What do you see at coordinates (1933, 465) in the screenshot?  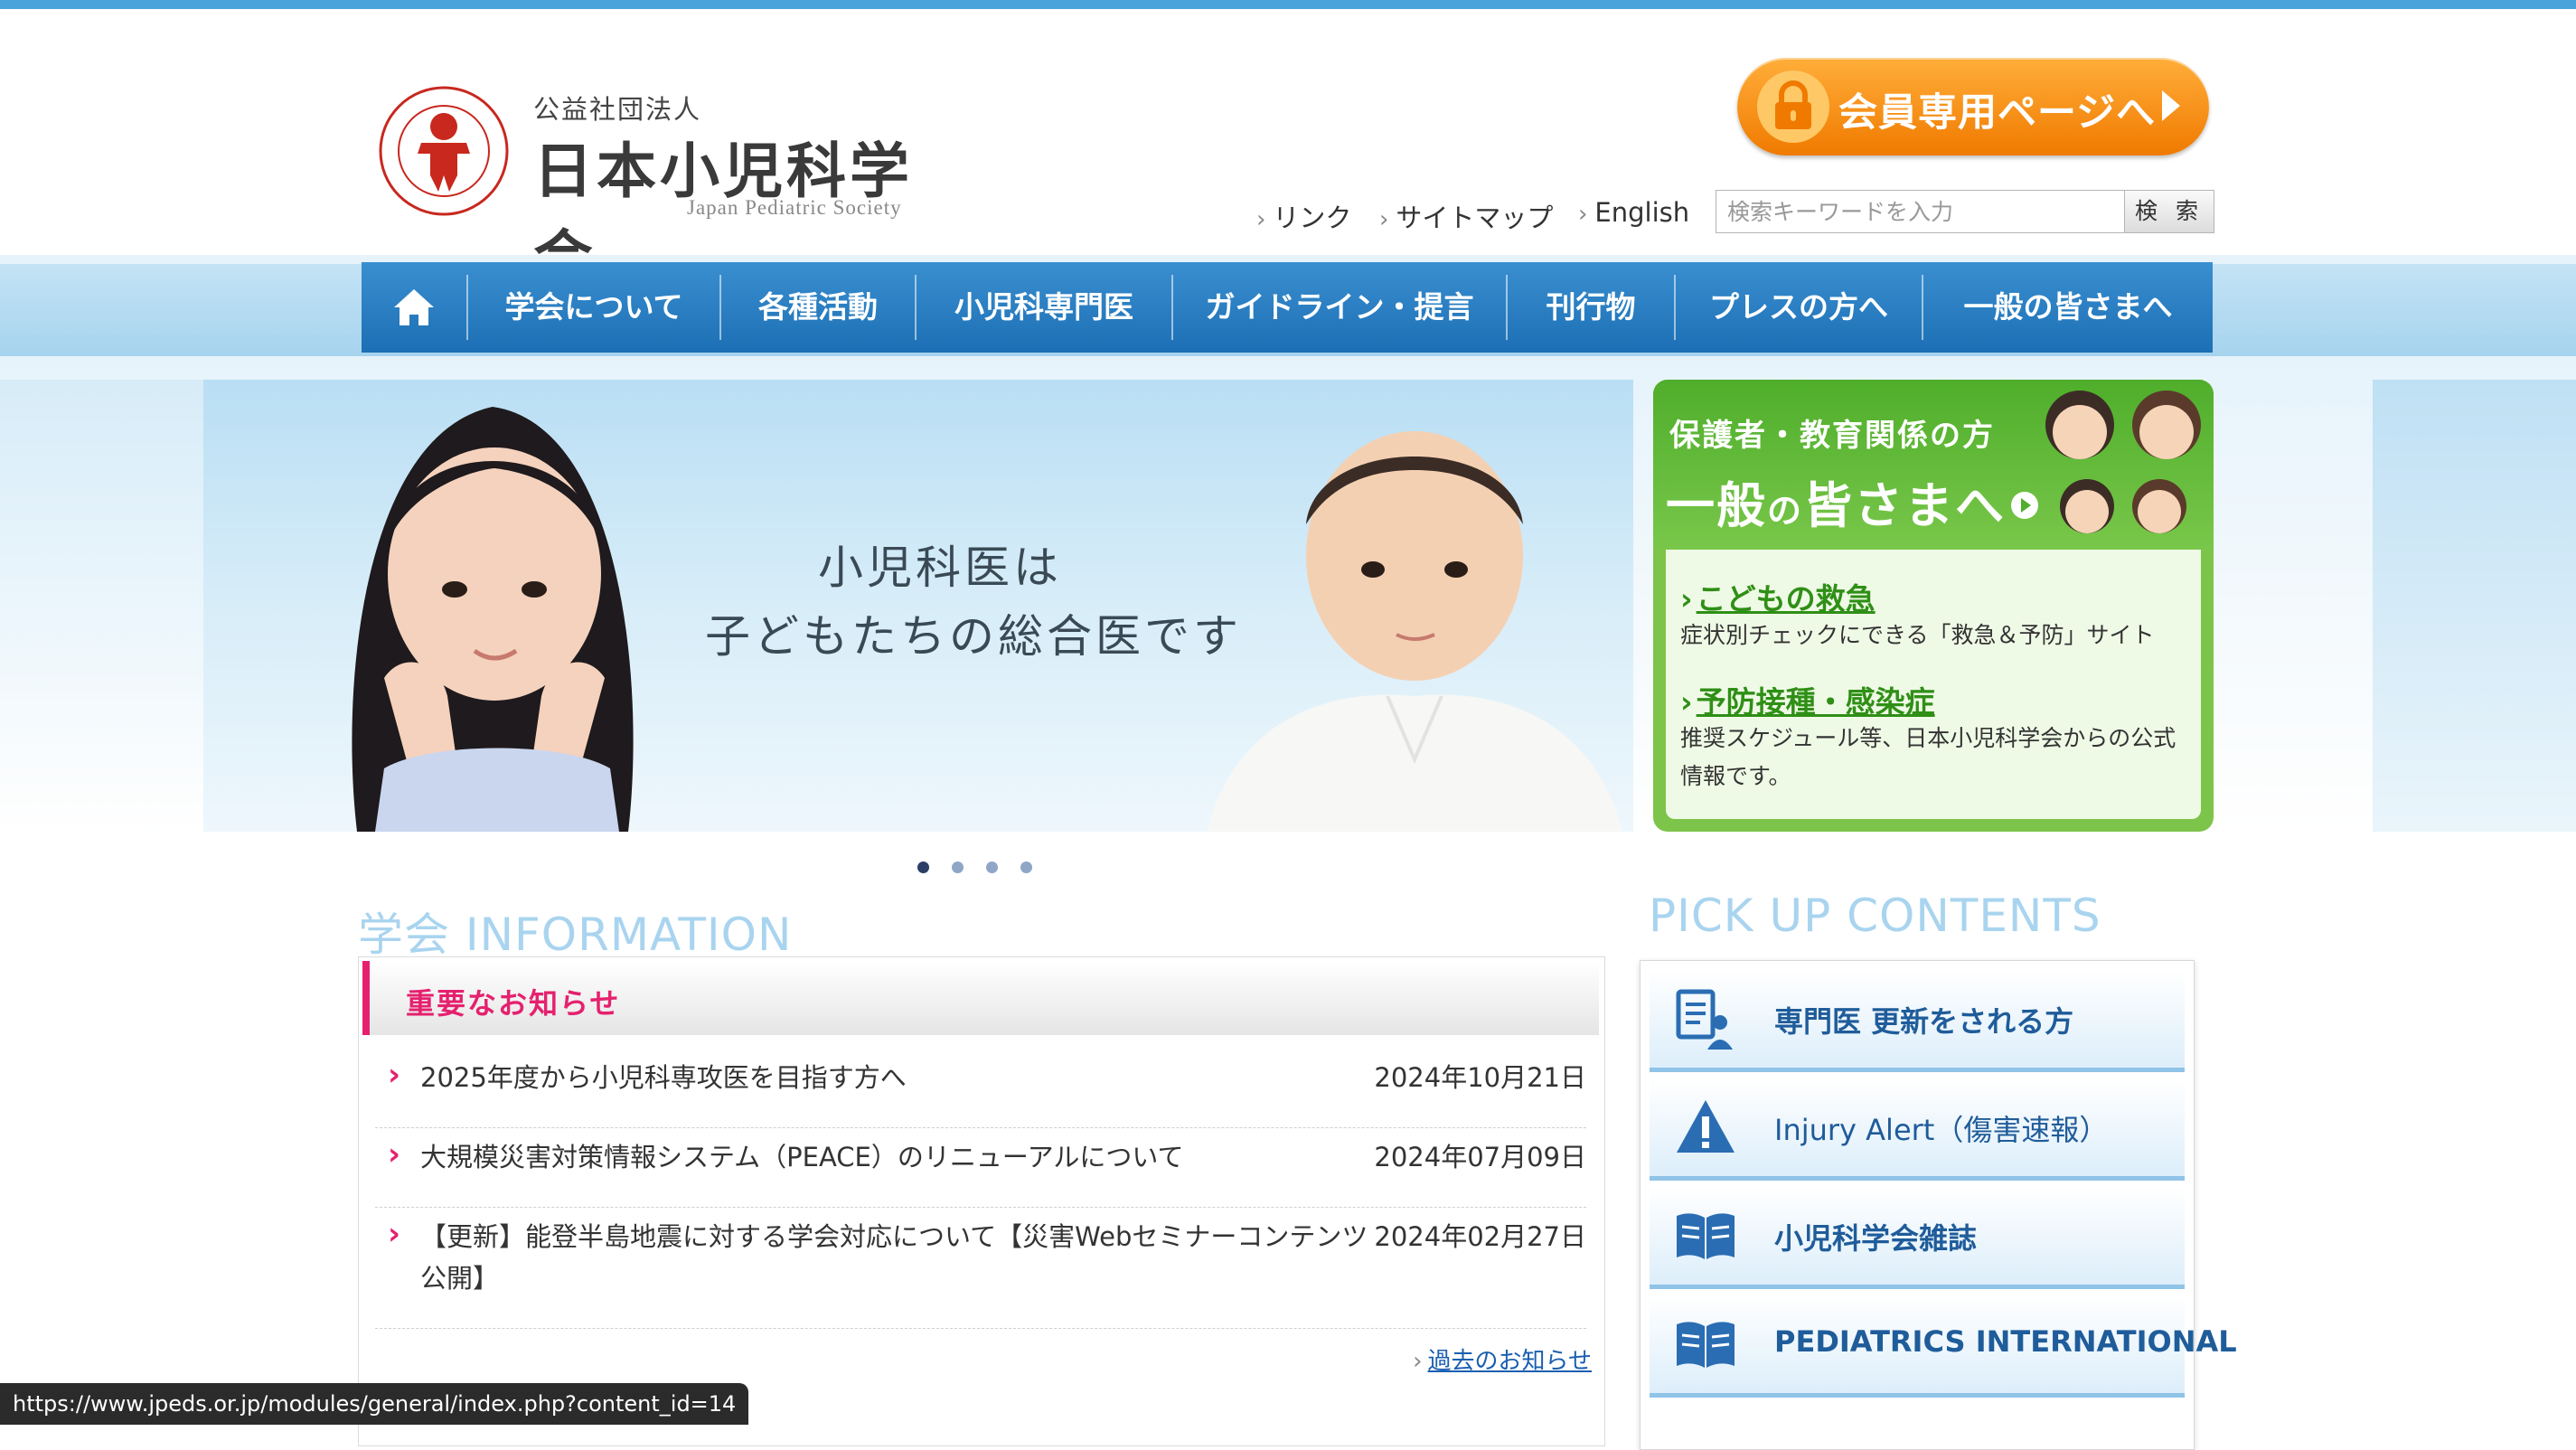 I see `public-info-header: 保護者・教育関係の方 一般の皆さまへ` at bounding box center [1933, 465].